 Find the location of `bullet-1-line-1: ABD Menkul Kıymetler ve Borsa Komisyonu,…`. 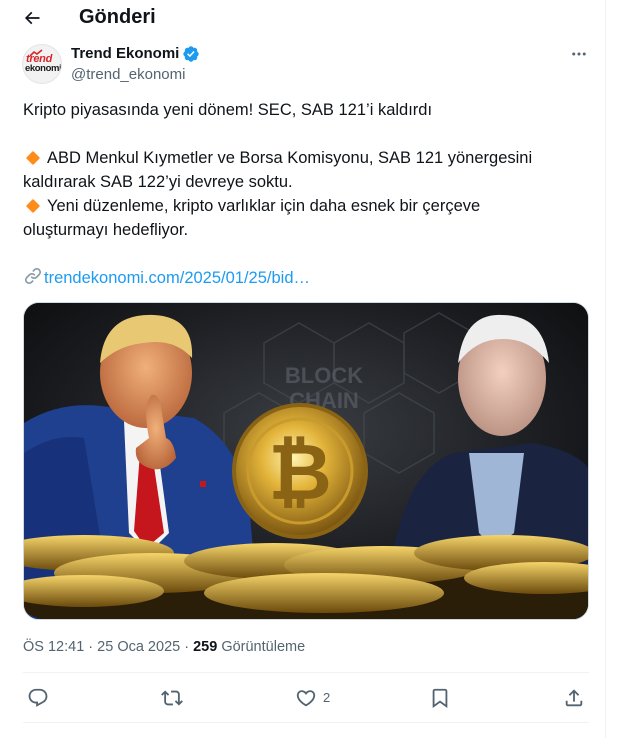

bullet-1-line-1: ABD Menkul Kıymetler ve Borsa Komisyonu,… is located at coordinates (303, 158).